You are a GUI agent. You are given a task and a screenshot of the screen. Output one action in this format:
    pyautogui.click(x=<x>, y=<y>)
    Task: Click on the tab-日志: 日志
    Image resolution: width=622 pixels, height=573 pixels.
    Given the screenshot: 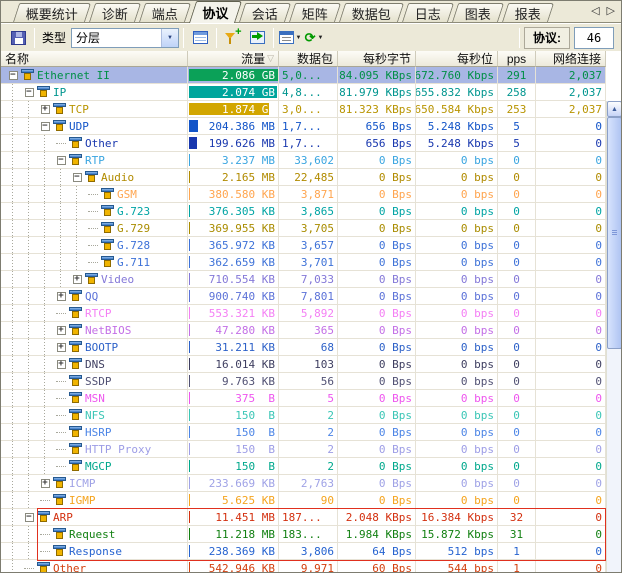 What is the action you would take?
    pyautogui.click(x=428, y=12)
    